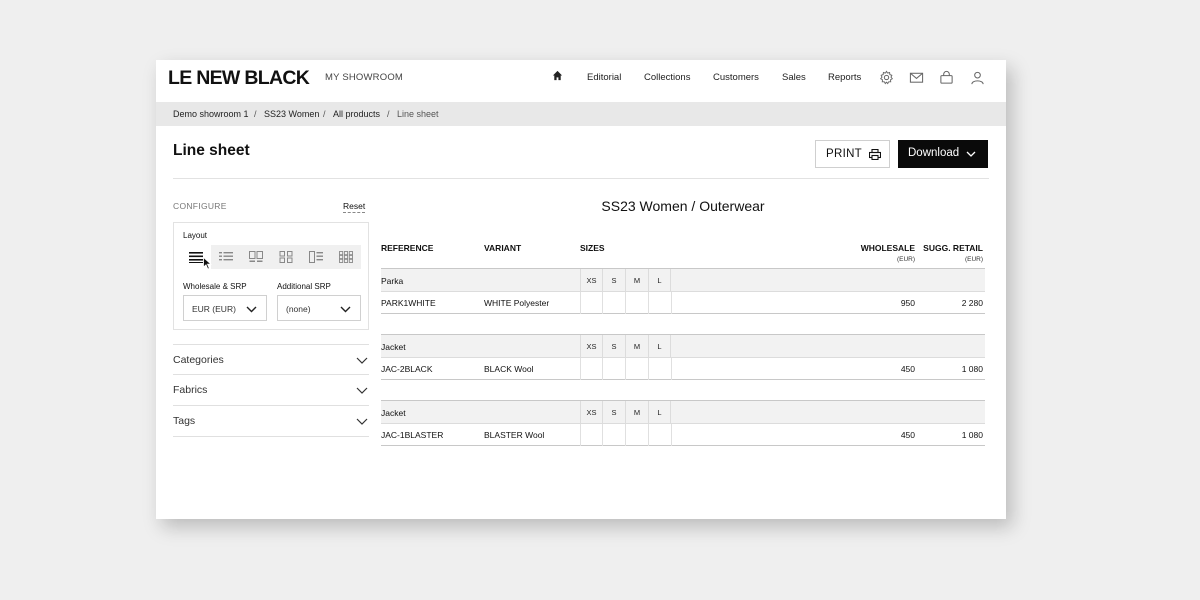  What do you see at coordinates (683, 412) in the screenshot?
I see `product-group-header: Jacket XS S M L` at bounding box center [683, 412].